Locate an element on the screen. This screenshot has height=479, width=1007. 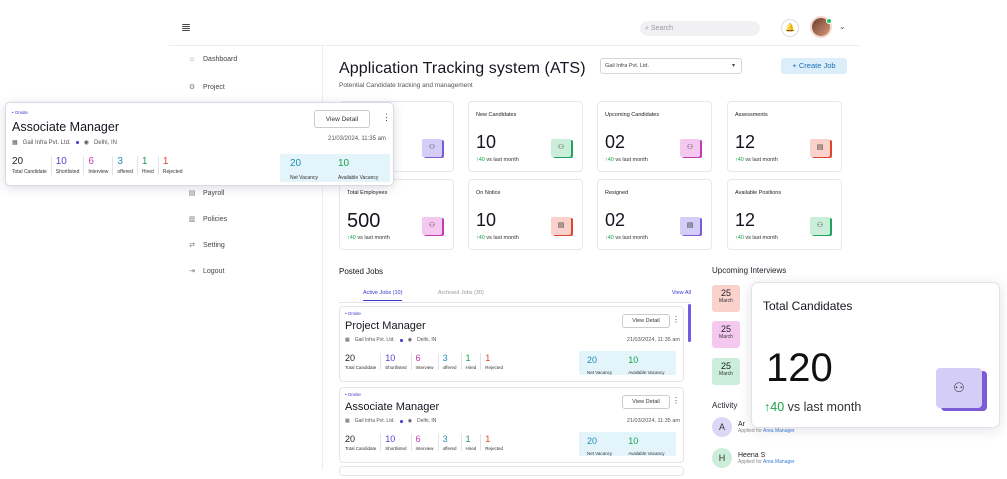
stat-label: Shortlisted is located at coordinates (396, 367).